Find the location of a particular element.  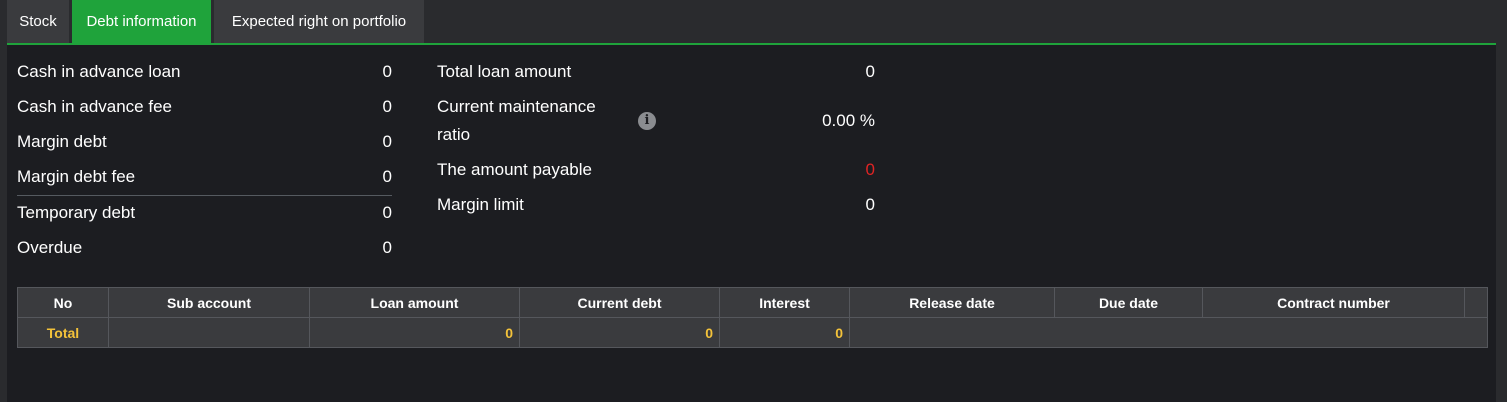

column-header-sub-account: Sub account is located at coordinates (209, 302).